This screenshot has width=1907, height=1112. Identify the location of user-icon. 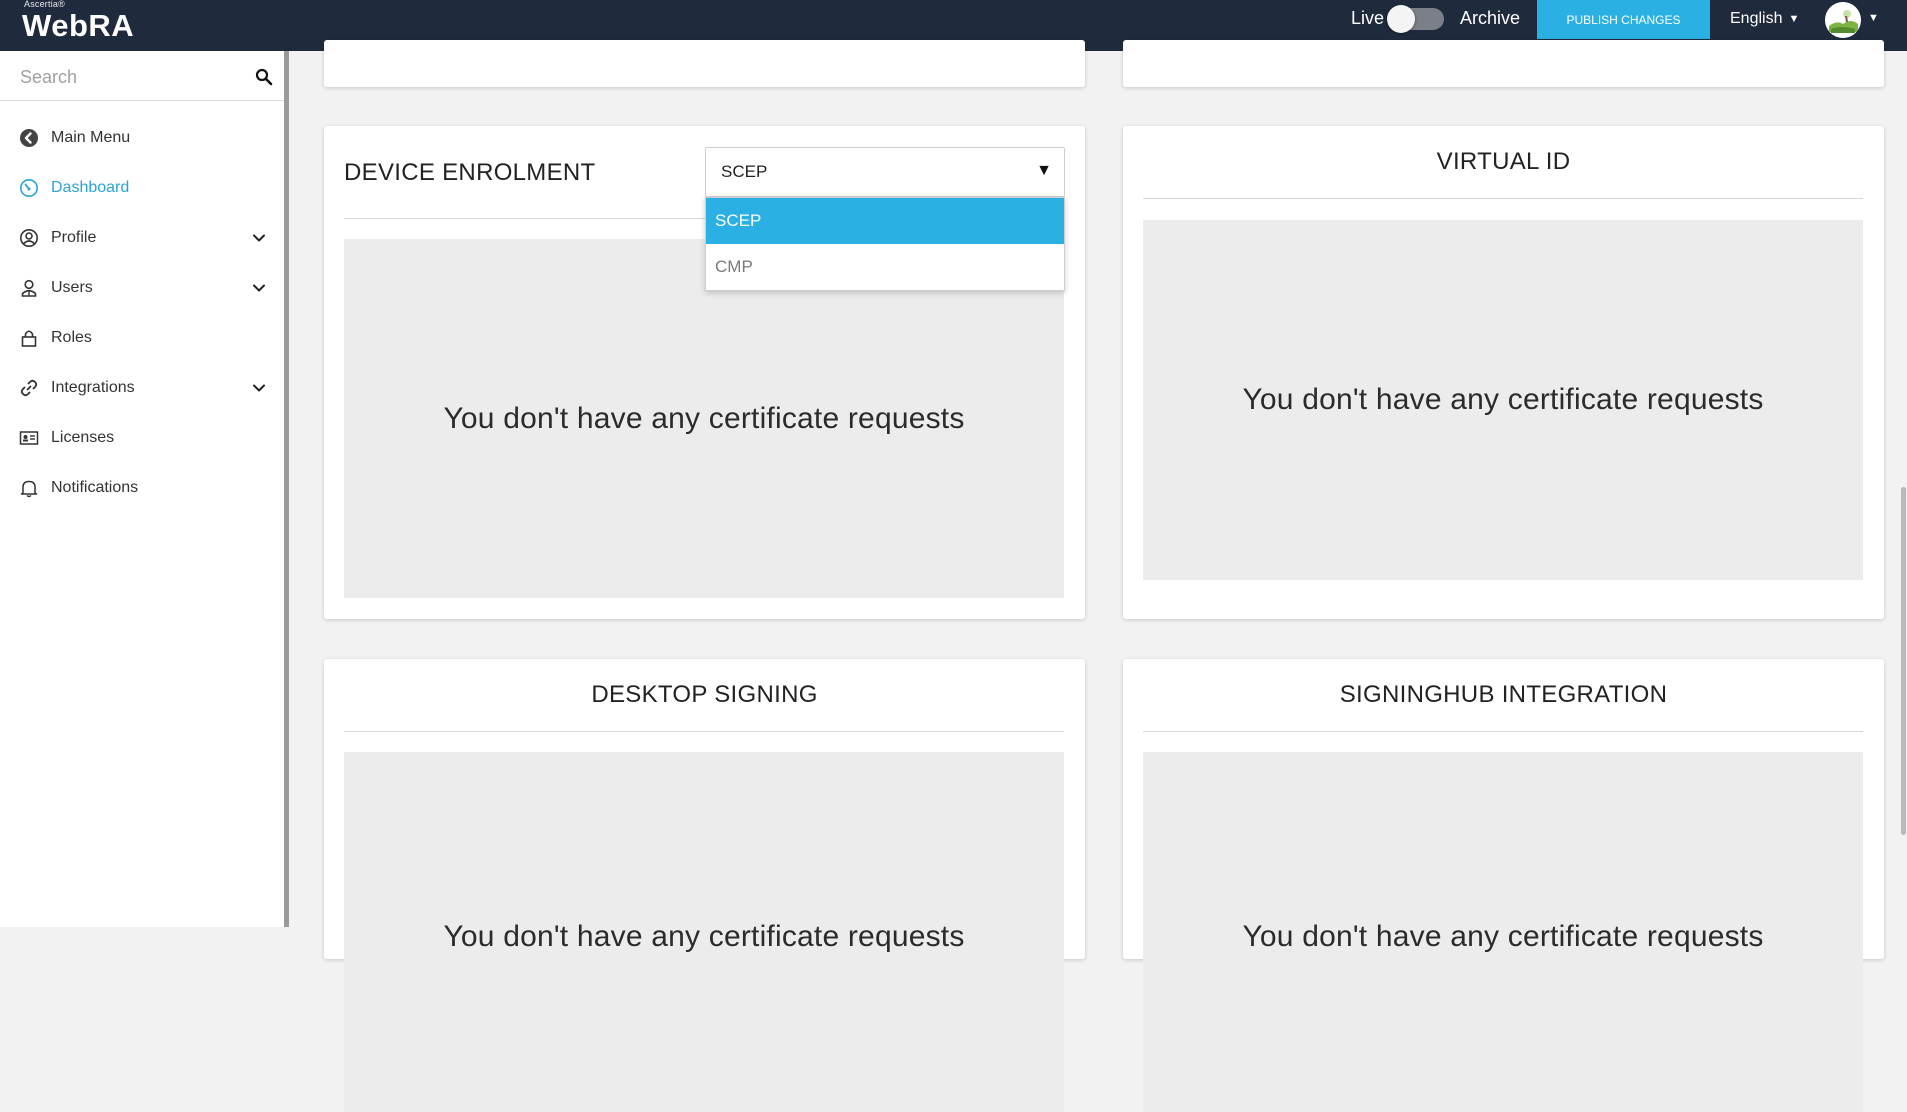
(29, 288).